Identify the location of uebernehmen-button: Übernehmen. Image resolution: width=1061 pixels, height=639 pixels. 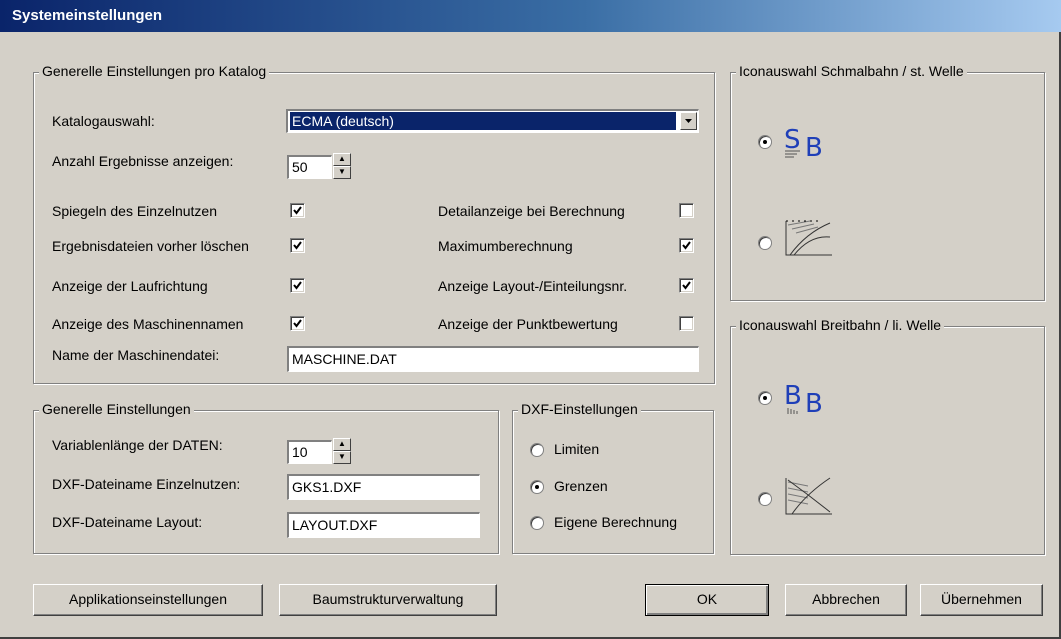
(981, 600).